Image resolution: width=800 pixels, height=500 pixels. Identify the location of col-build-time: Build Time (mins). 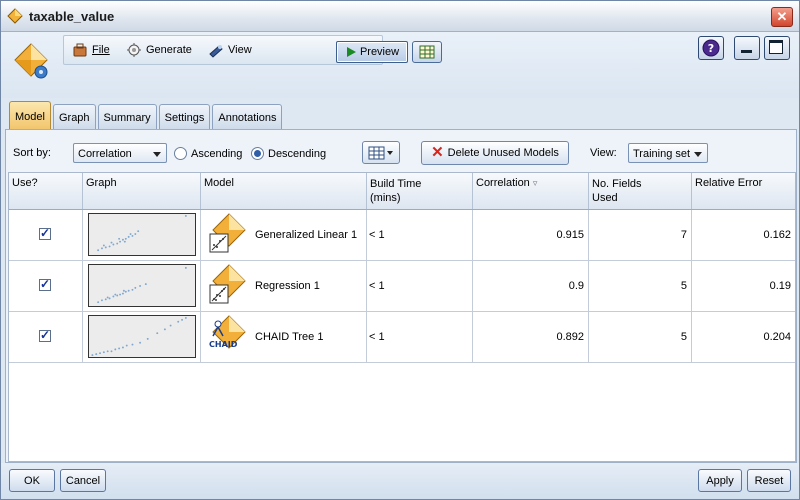
(420, 191).